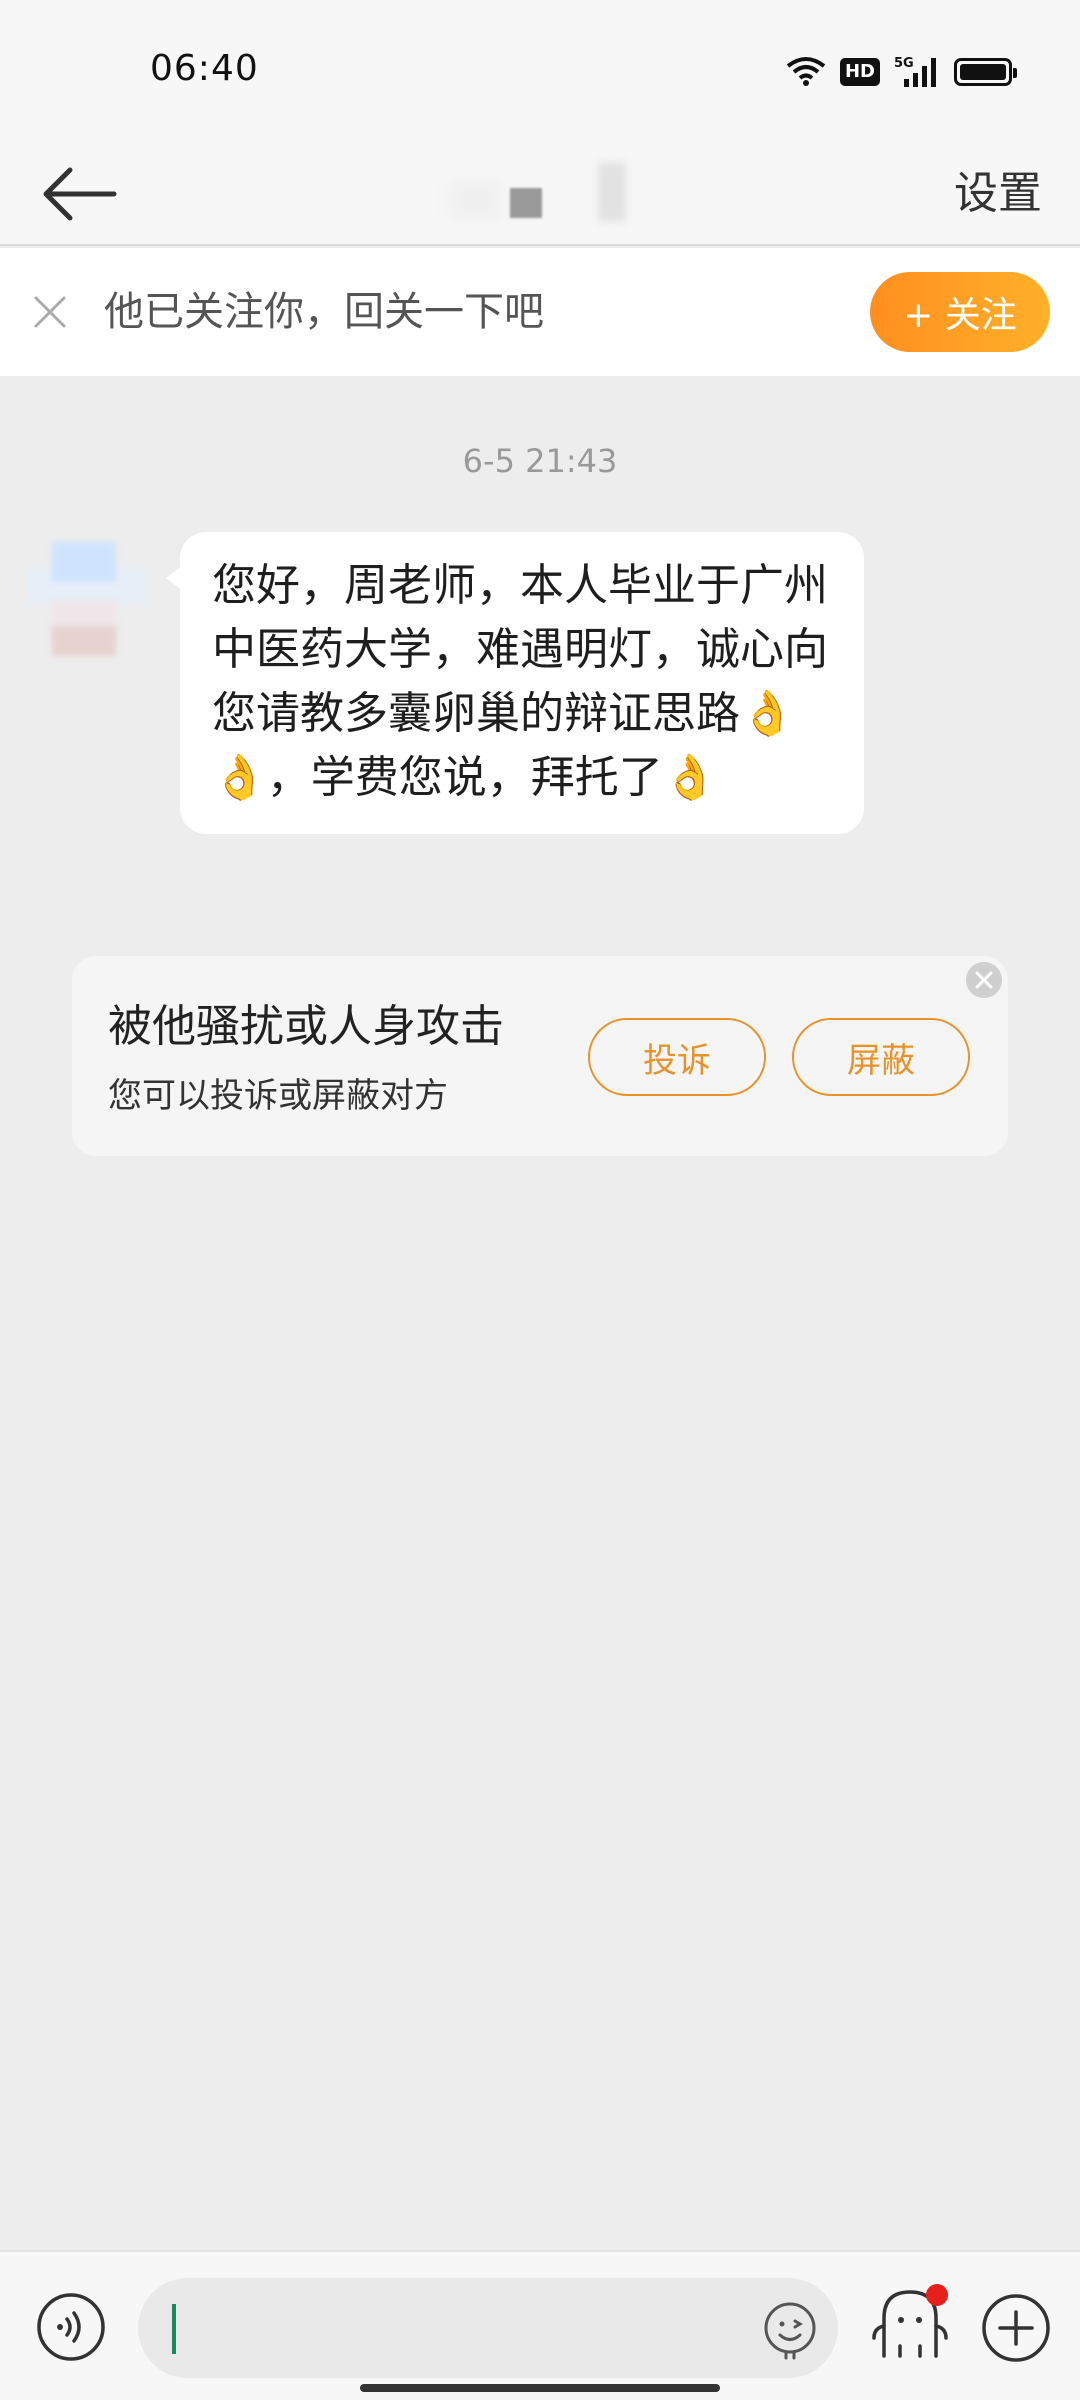  Describe the element at coordinates (985, 72) in the screenshot. I see `battery-icon` at that location.